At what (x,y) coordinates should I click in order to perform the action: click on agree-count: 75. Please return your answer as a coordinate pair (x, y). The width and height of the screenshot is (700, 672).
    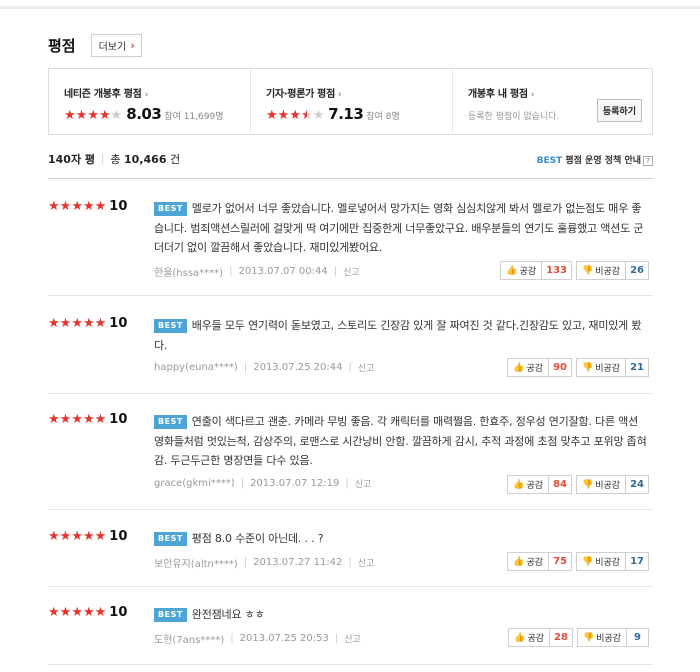
    Looking at the image, I should click on (559, 561).